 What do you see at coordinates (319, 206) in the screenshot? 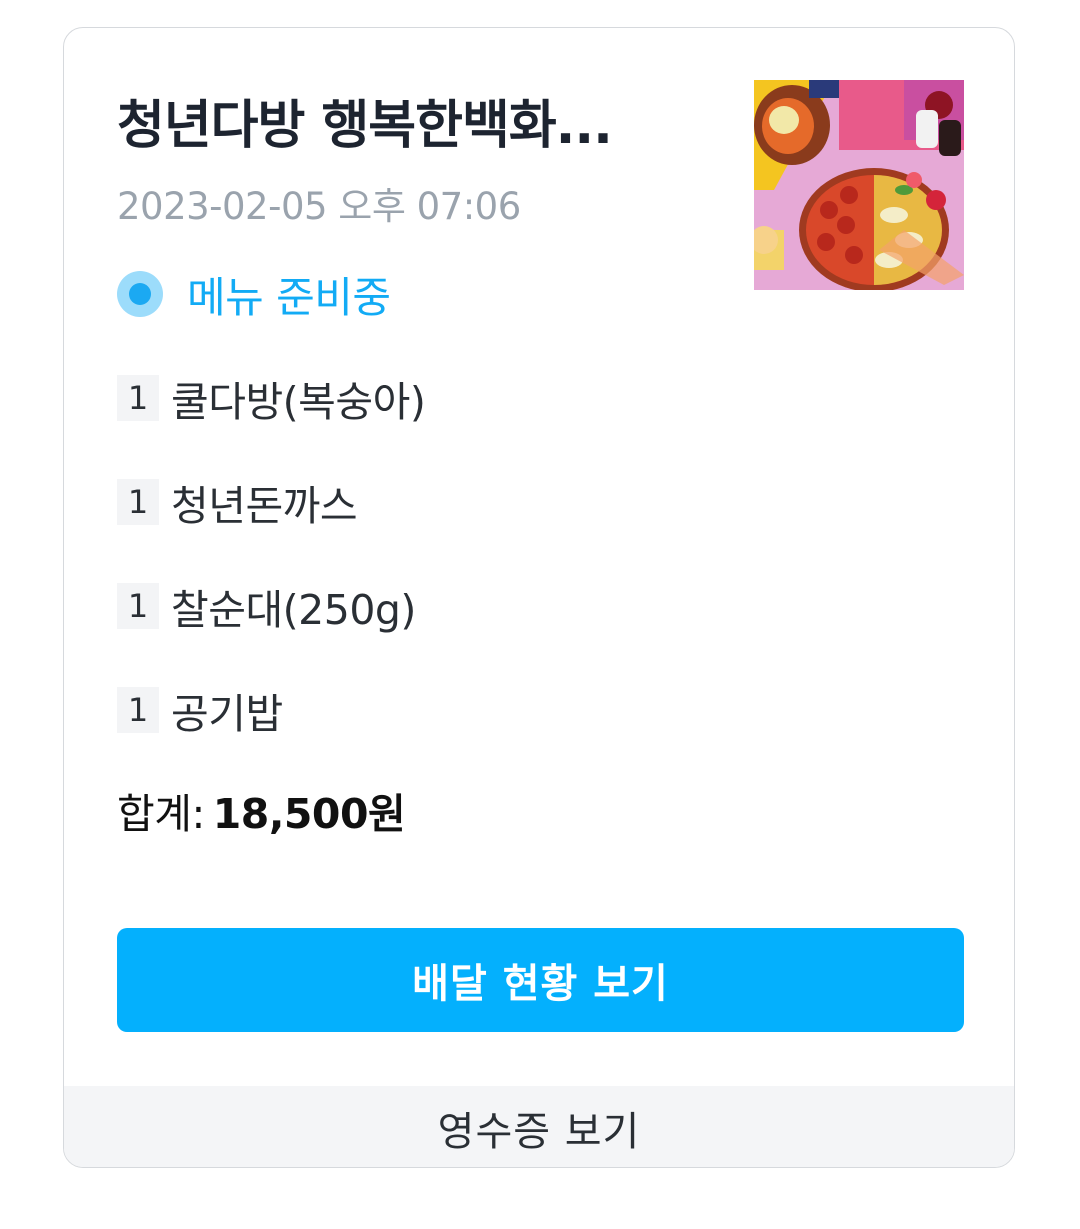
I see `order-time: 2023-02-05 오후 07:06` at bounding box center [319, 206].